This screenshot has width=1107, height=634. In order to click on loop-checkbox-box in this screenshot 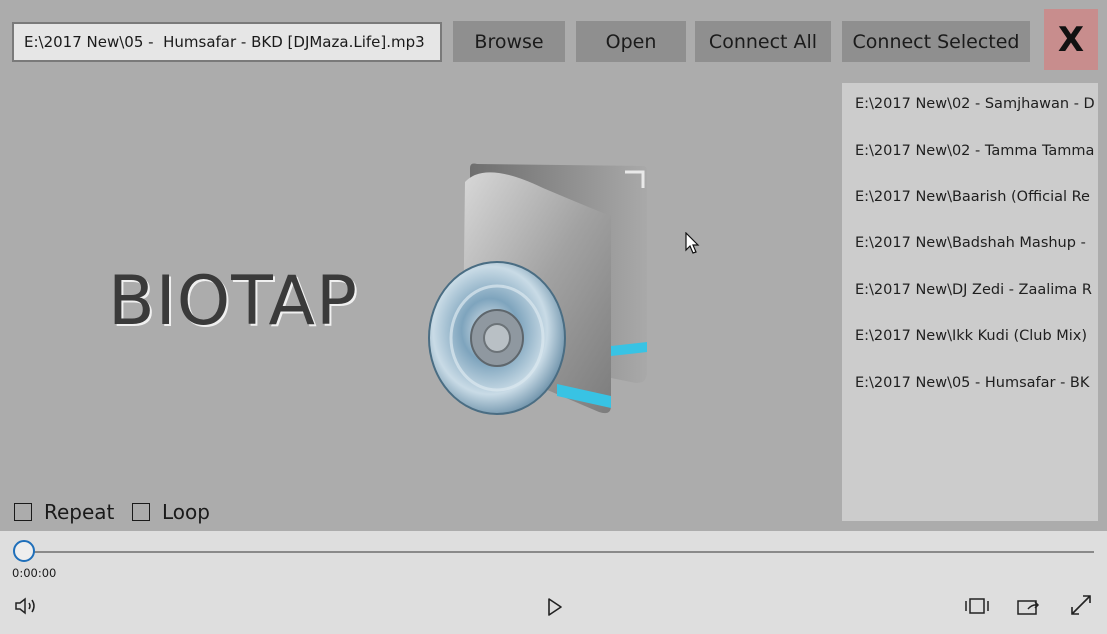, I will do `click(141, 512)`.